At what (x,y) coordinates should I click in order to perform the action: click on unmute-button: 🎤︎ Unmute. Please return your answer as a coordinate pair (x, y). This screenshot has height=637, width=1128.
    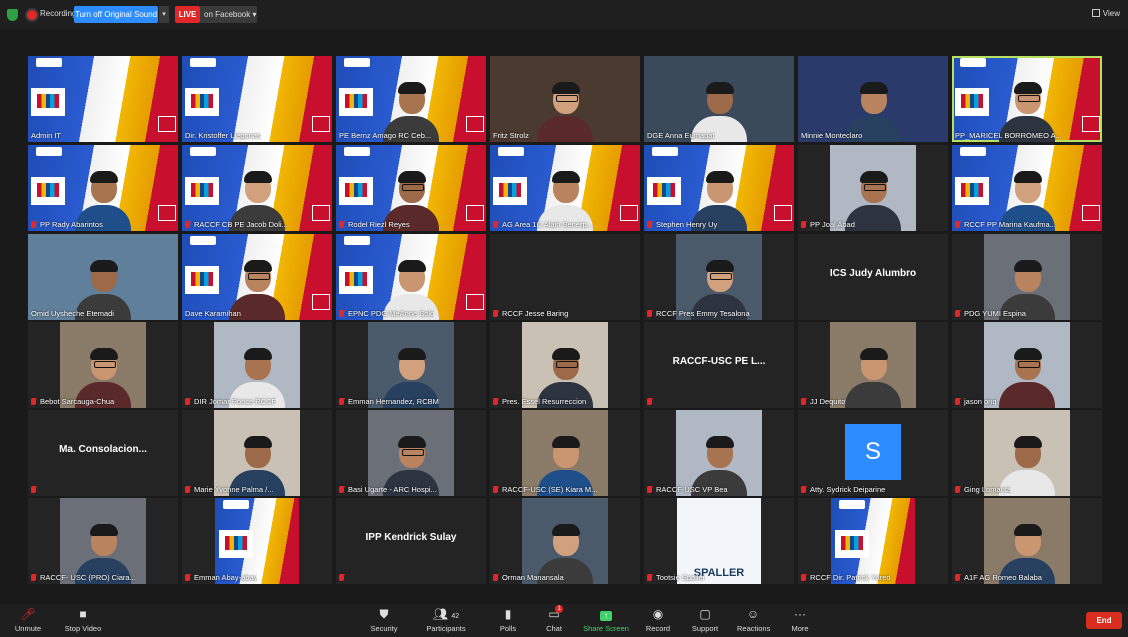
    Looking at the image, I should click on (28, 620).